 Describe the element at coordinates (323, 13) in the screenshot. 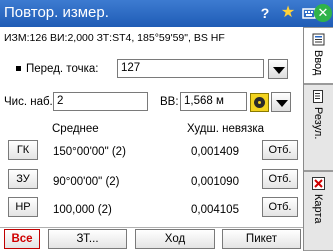

I see `close-icon: ✕` at that location.